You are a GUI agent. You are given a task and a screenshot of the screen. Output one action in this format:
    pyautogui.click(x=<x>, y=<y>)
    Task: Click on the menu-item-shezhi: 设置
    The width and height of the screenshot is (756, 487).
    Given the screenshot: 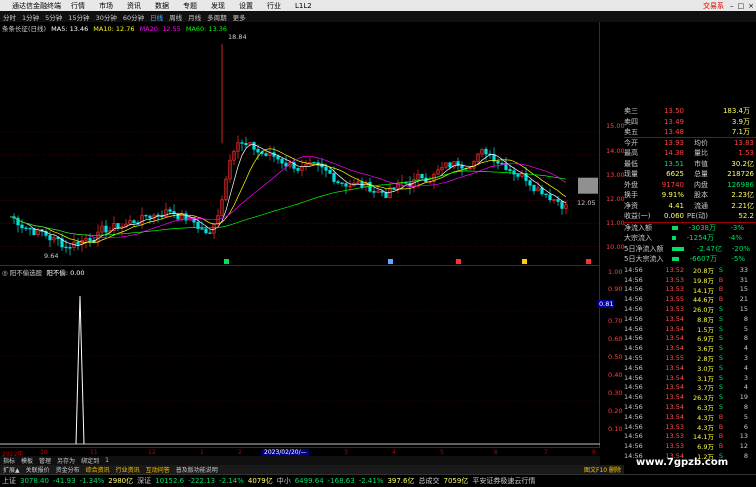 What is the action you would take?
    pyautogui.click(x=246, y=6)
    